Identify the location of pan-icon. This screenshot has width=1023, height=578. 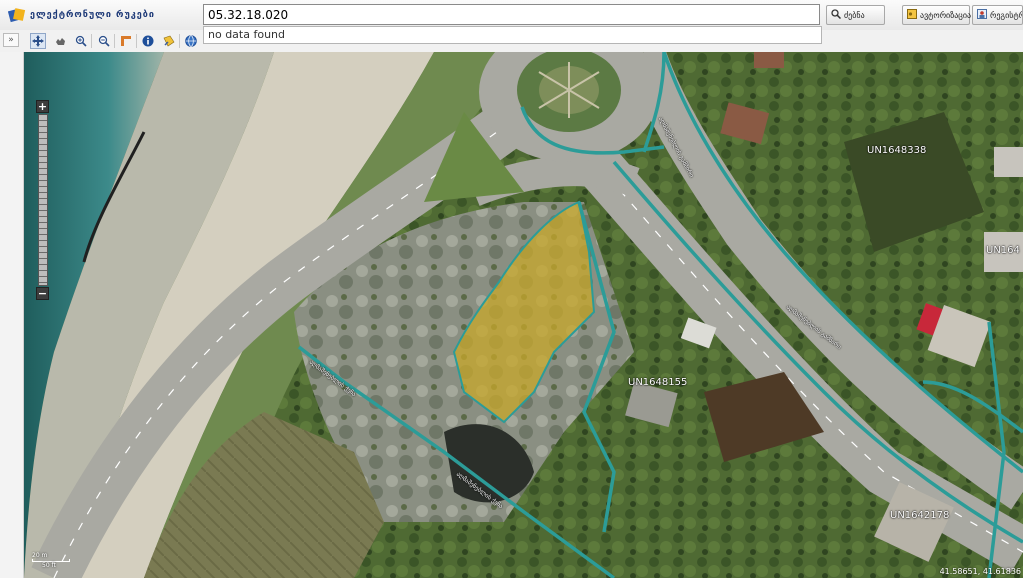
(38, 41).